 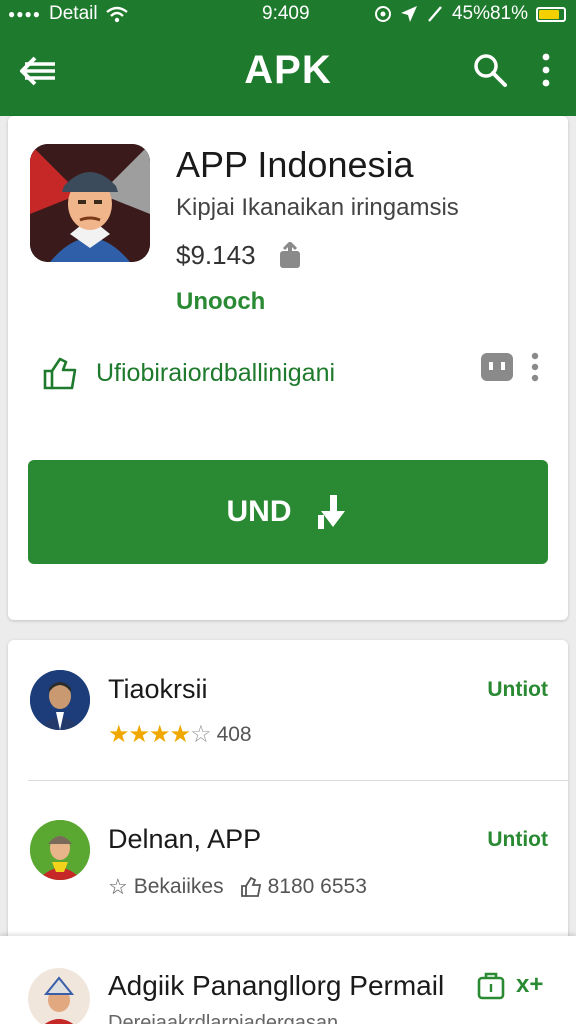 I want to click on promo-row: Ufiobiraiordballinigani, so click(x=188, y=373).